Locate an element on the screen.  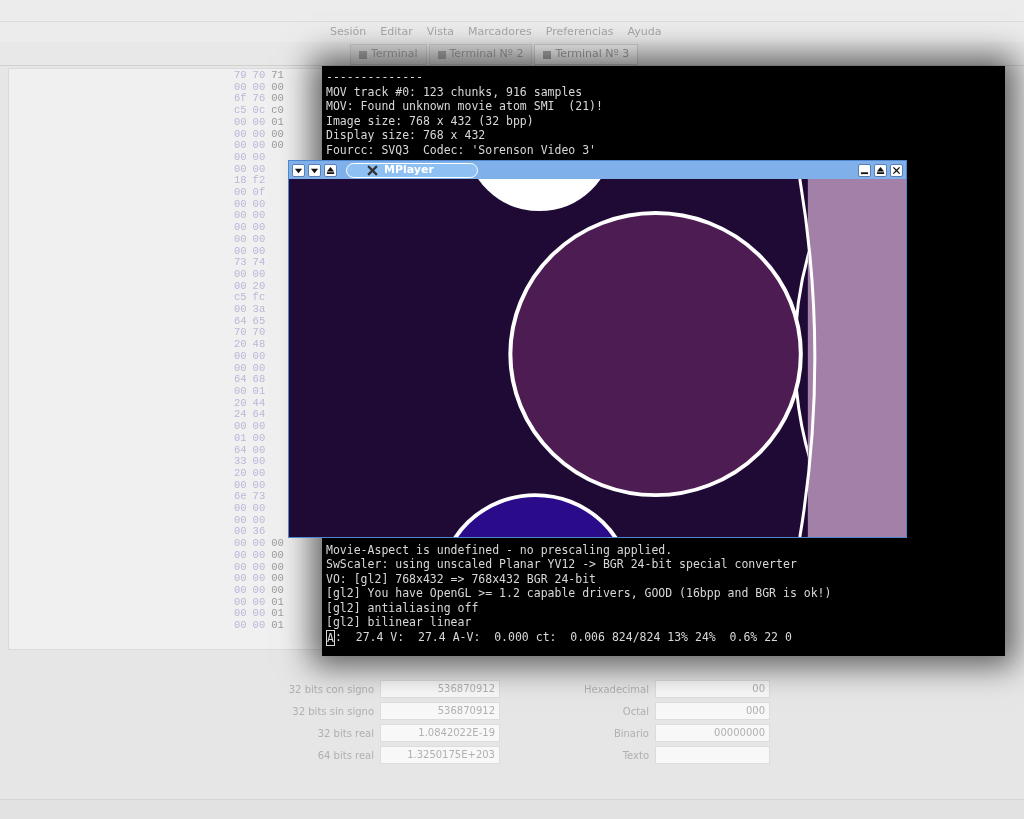
menu-item: Editar is located at coordinates (396, 32).